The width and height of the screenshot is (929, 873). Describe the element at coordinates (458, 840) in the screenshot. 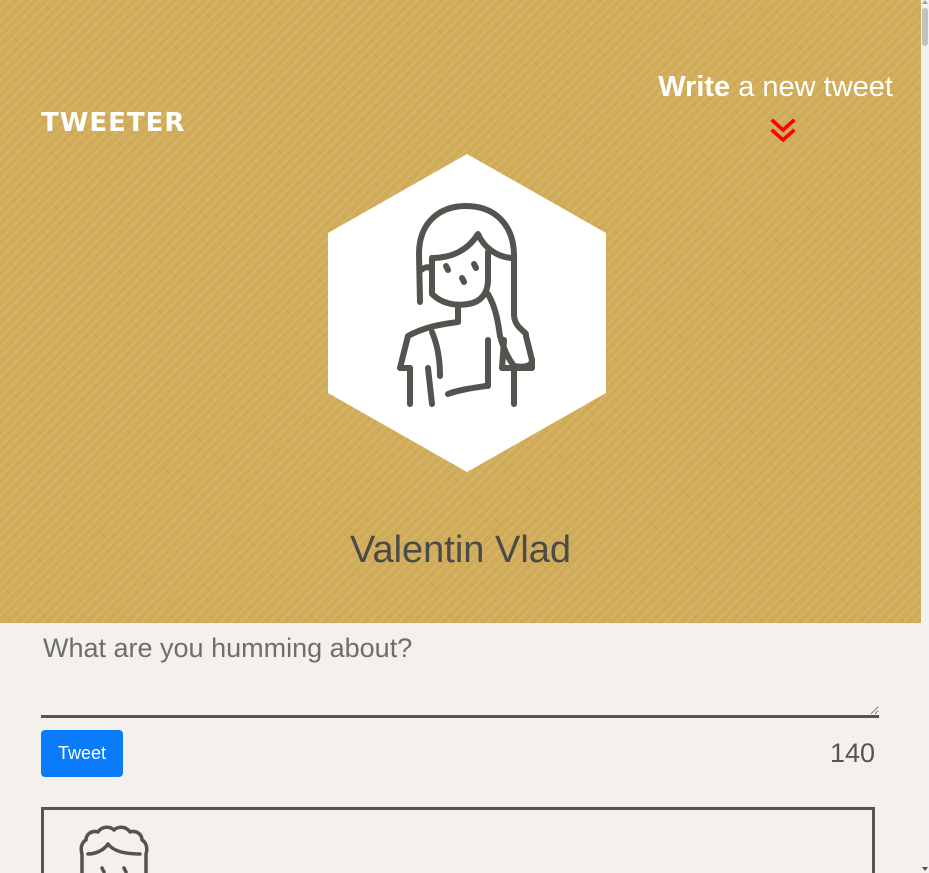

I see `tweet-card` at that location.